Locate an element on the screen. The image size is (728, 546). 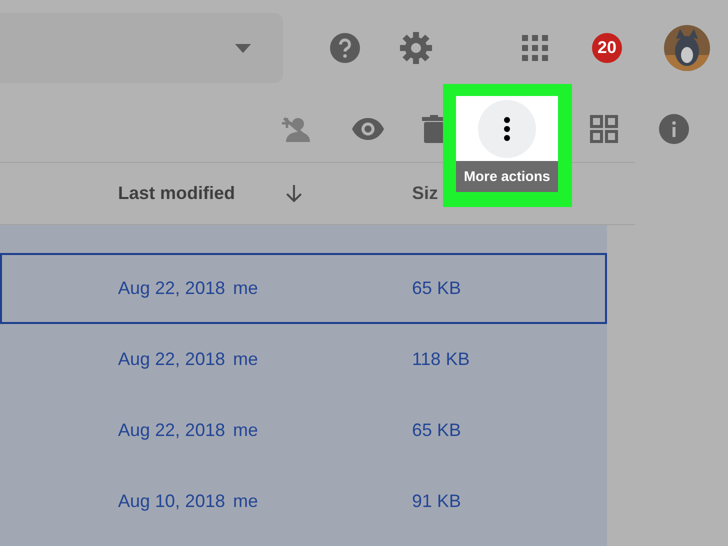
more-vertical-icon is located at coordinates (507, 128).